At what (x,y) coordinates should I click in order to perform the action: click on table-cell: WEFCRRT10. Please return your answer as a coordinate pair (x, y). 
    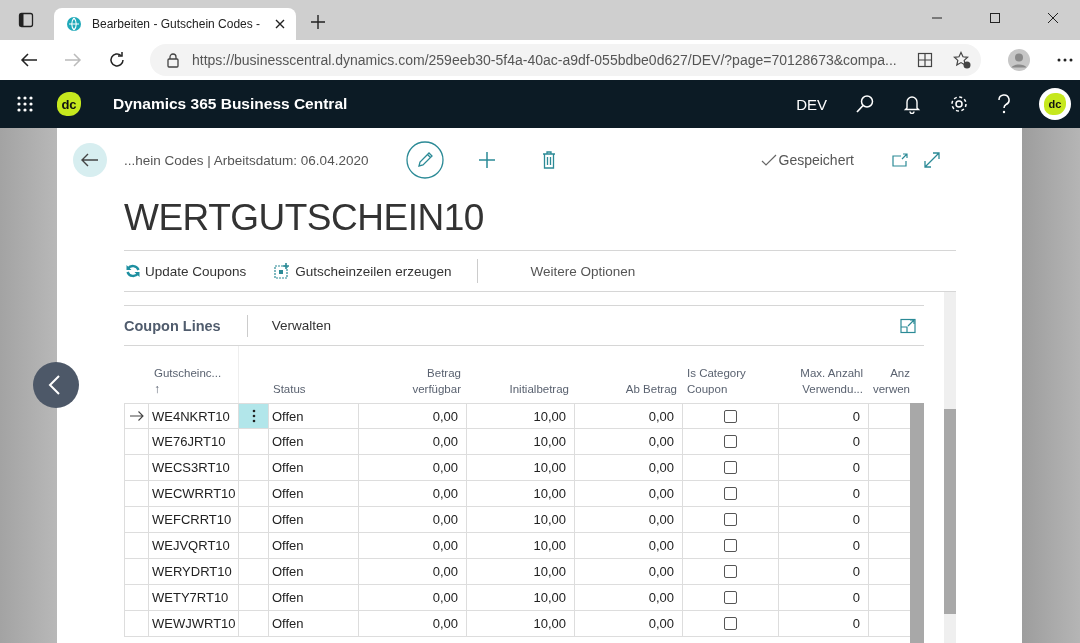
    Looking at the image, I should click on (193, 520).